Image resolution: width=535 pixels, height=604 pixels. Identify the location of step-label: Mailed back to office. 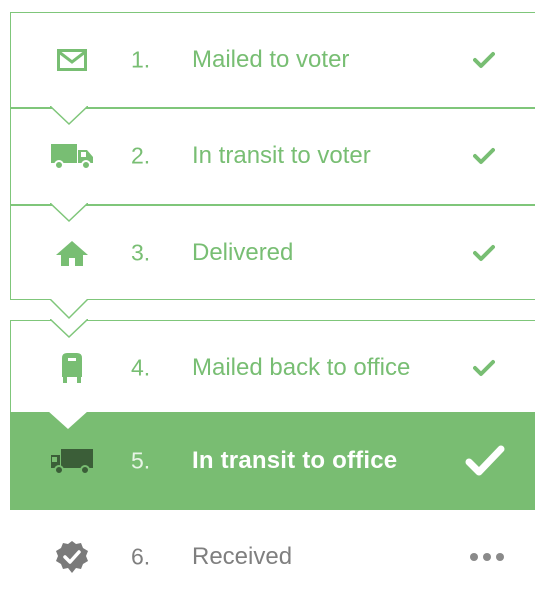
(301, 367).